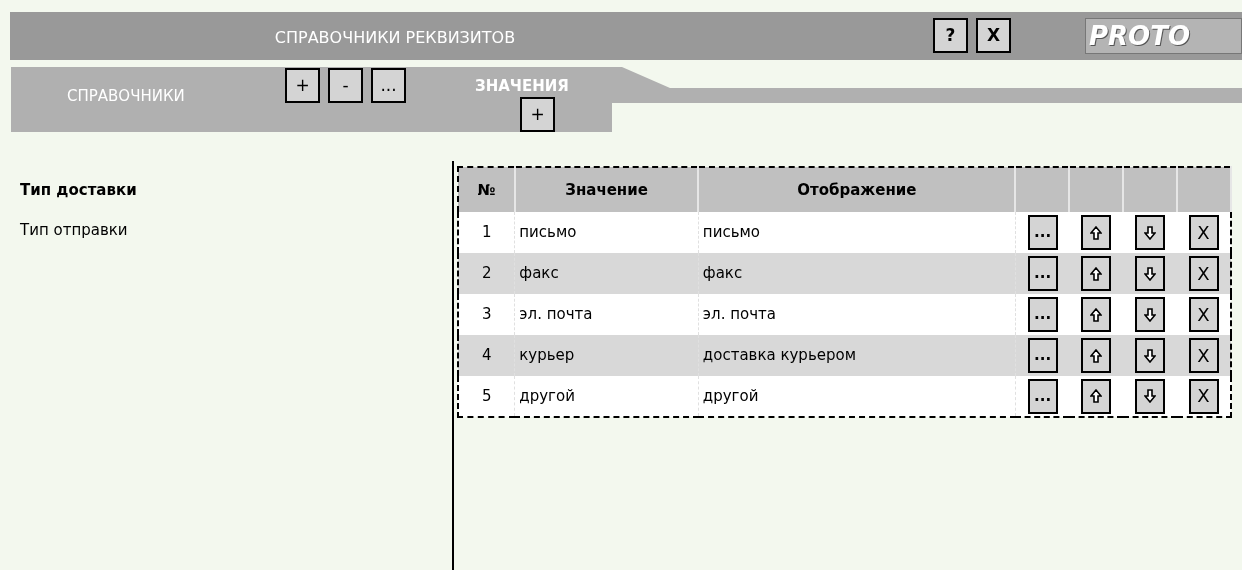 The height and width of the screenshot is (570, 1242). Describe the element at coordinates (1163, 36) in the screenshot. I see `logo: PROTO` at that location.